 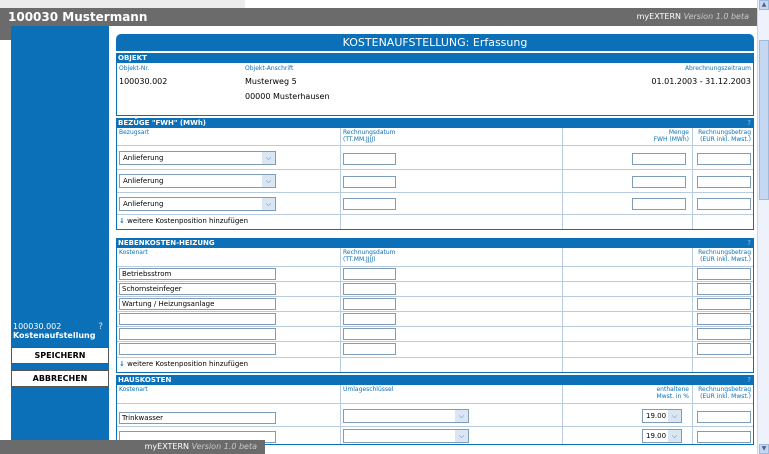 What do you see at coordinates (60, 378) in the screenshot?
I see `cancel-button: ABBRECHEN` at bounding box center [60, 378].